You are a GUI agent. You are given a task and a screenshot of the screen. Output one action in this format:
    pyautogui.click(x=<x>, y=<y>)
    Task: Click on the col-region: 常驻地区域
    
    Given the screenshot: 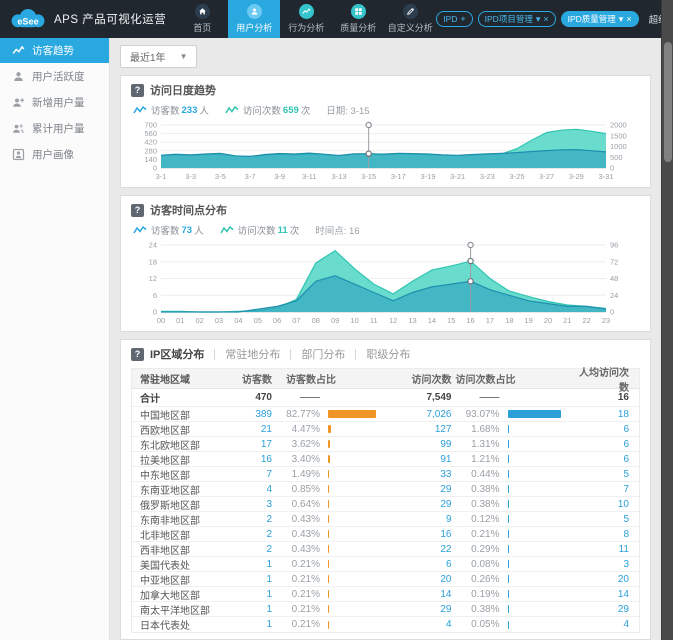 What is the action you would take?
    pyautogui.click(x=178, y=378)
    